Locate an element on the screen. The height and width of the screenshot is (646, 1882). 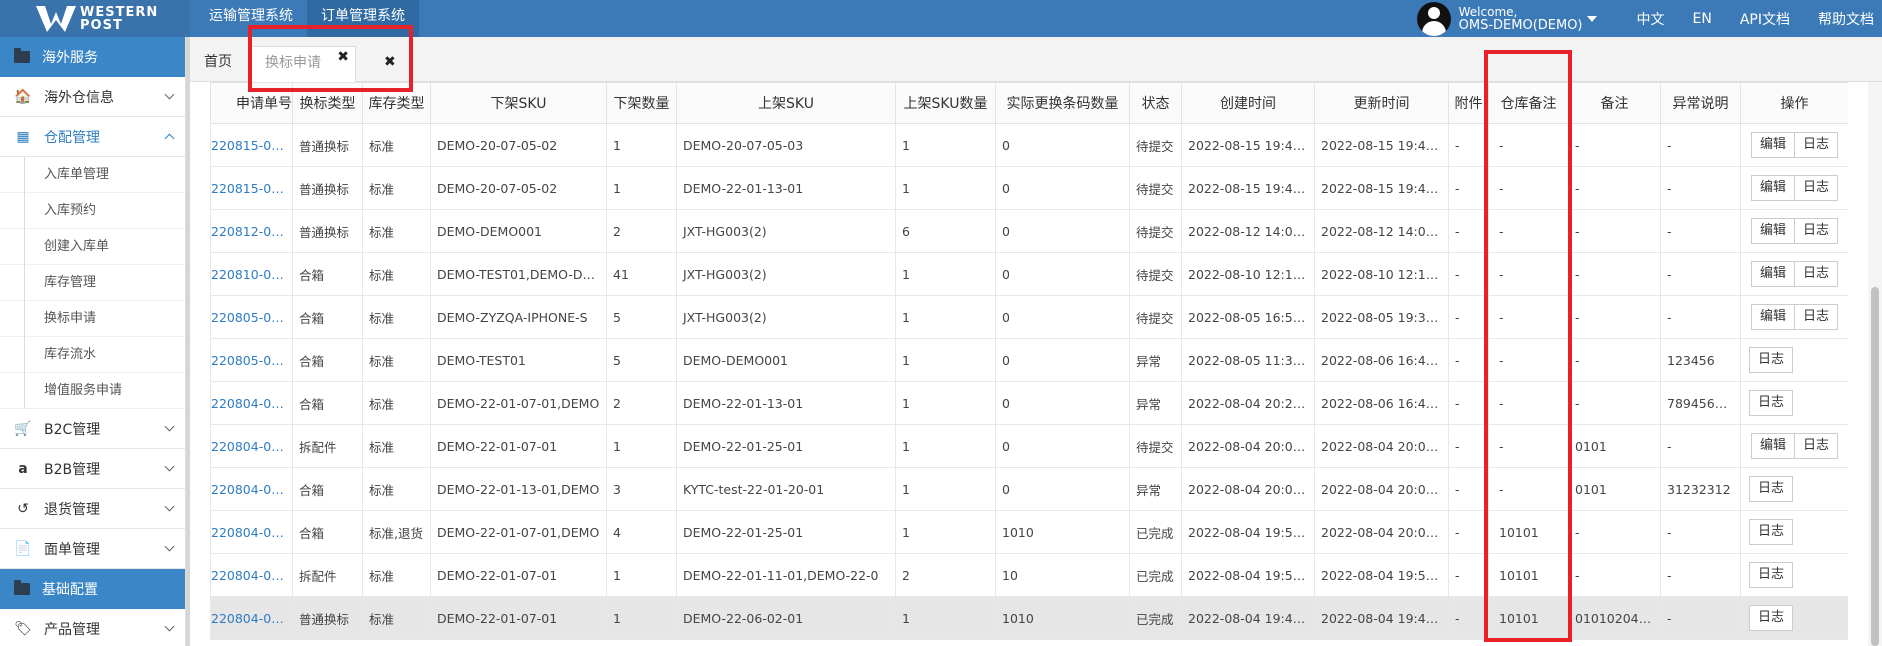
request-id-link: 220804-0006 is located at coordinates (251, 403).